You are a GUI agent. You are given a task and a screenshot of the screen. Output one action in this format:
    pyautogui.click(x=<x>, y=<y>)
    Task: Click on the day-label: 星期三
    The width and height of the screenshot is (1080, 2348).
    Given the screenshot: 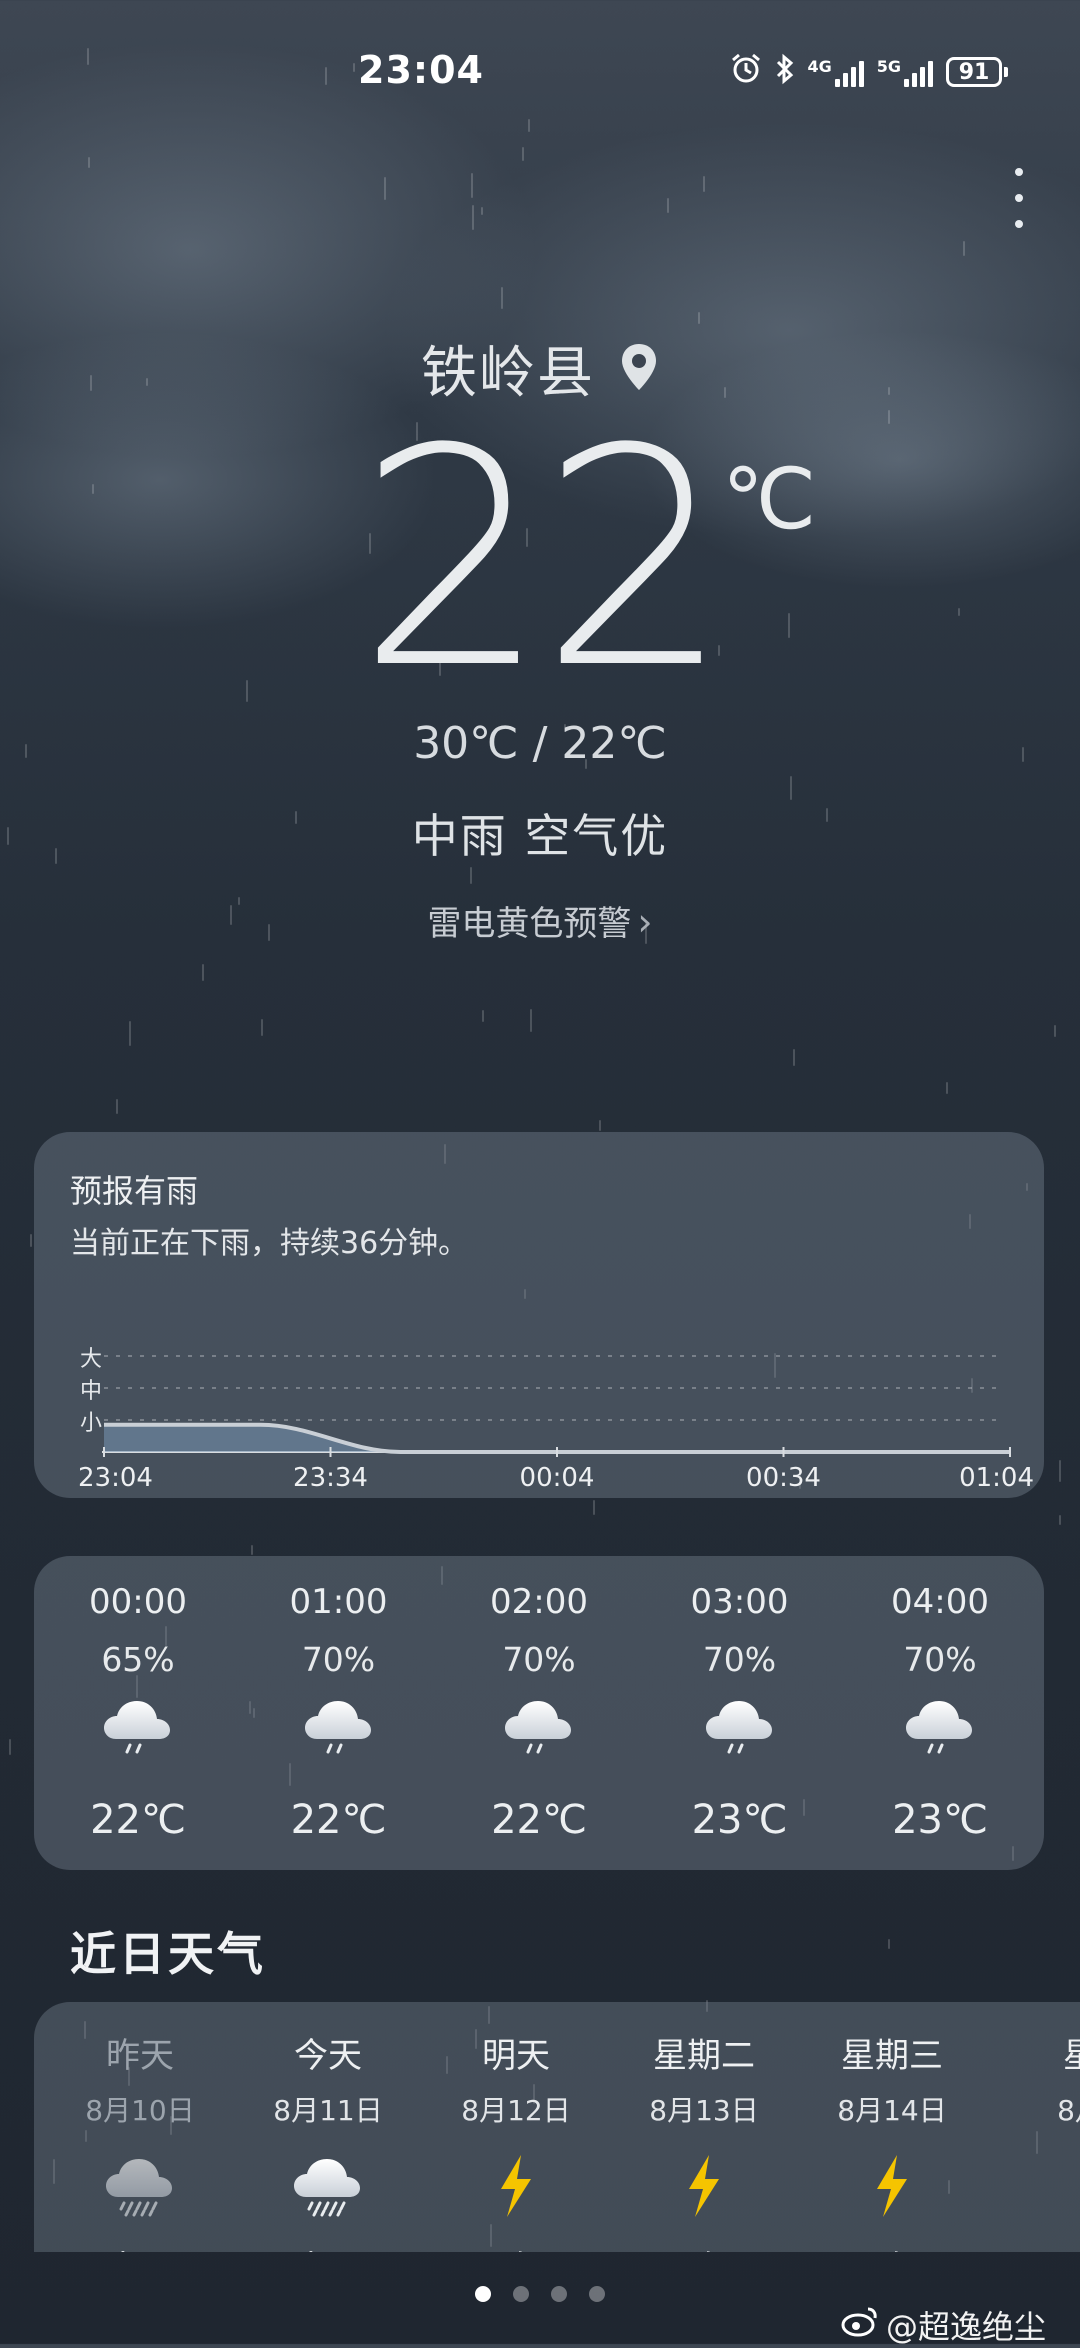 What is the action you would take?
    pyautogui.click(x=892, y=2056)
    